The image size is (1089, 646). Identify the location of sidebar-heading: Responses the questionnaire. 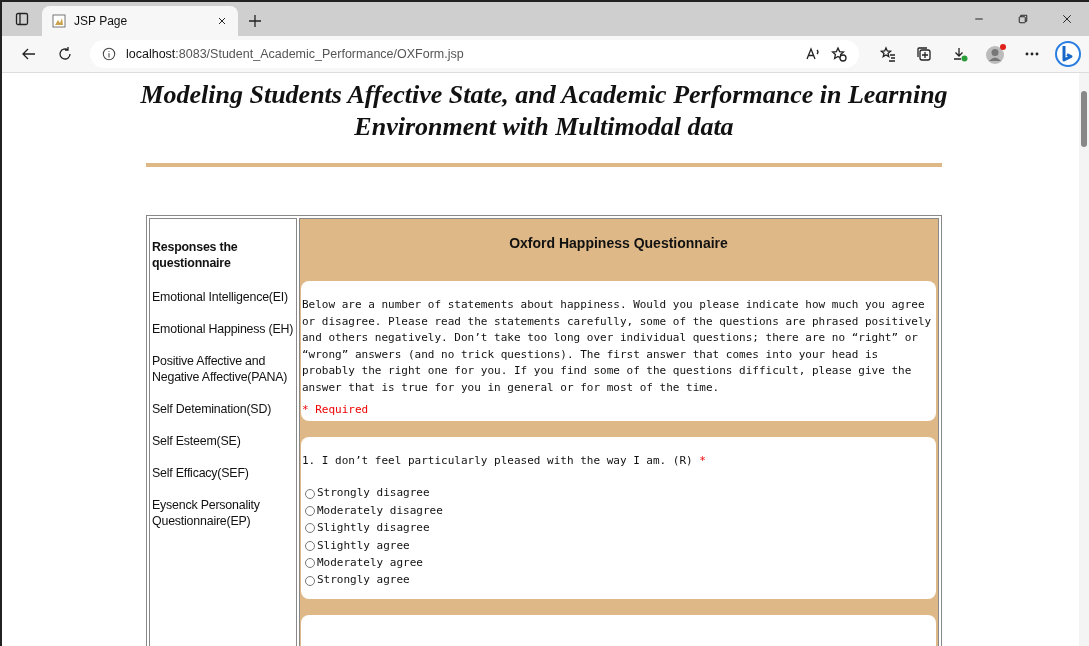
(195, 255).